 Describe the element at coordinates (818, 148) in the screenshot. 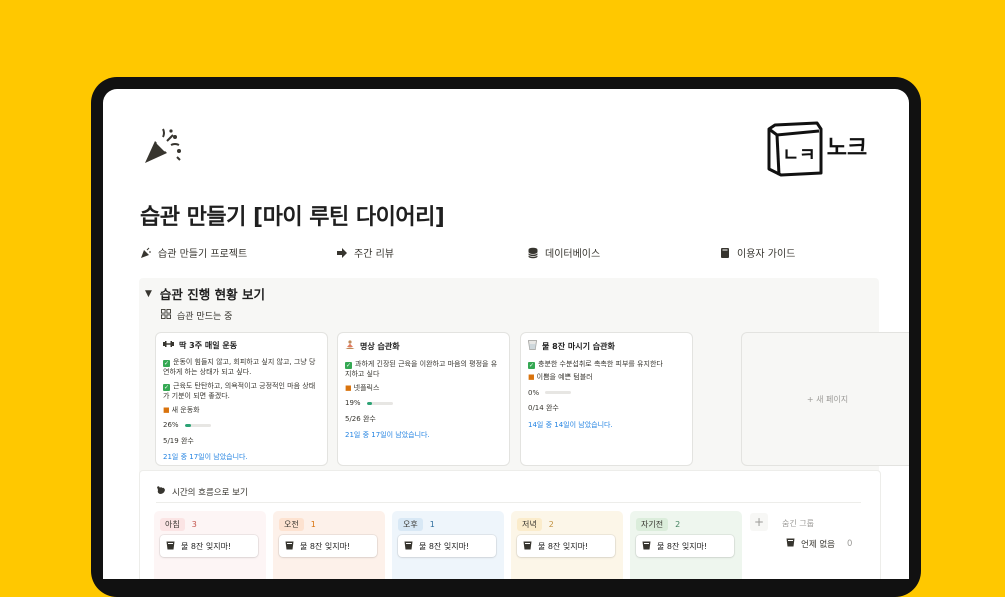

I see `knock-logo-icon: ㄴㅋ 노크` at that location.